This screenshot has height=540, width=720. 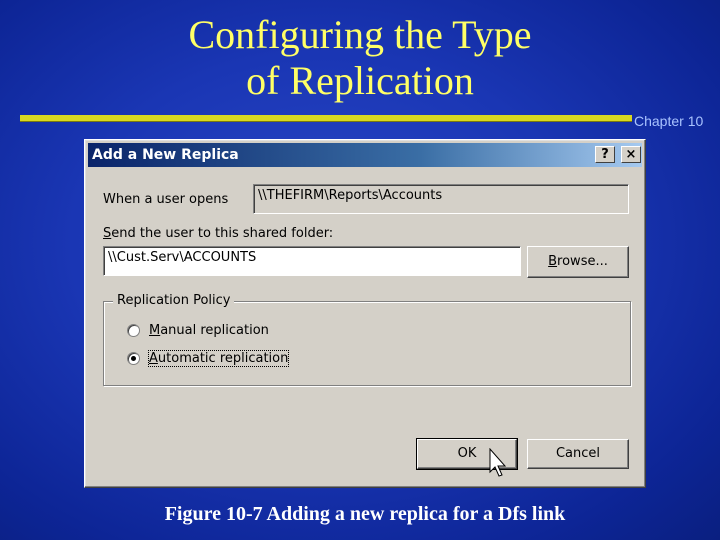 I want to click on dialog-title: Add a New Replica, so click(x=165, y=155).